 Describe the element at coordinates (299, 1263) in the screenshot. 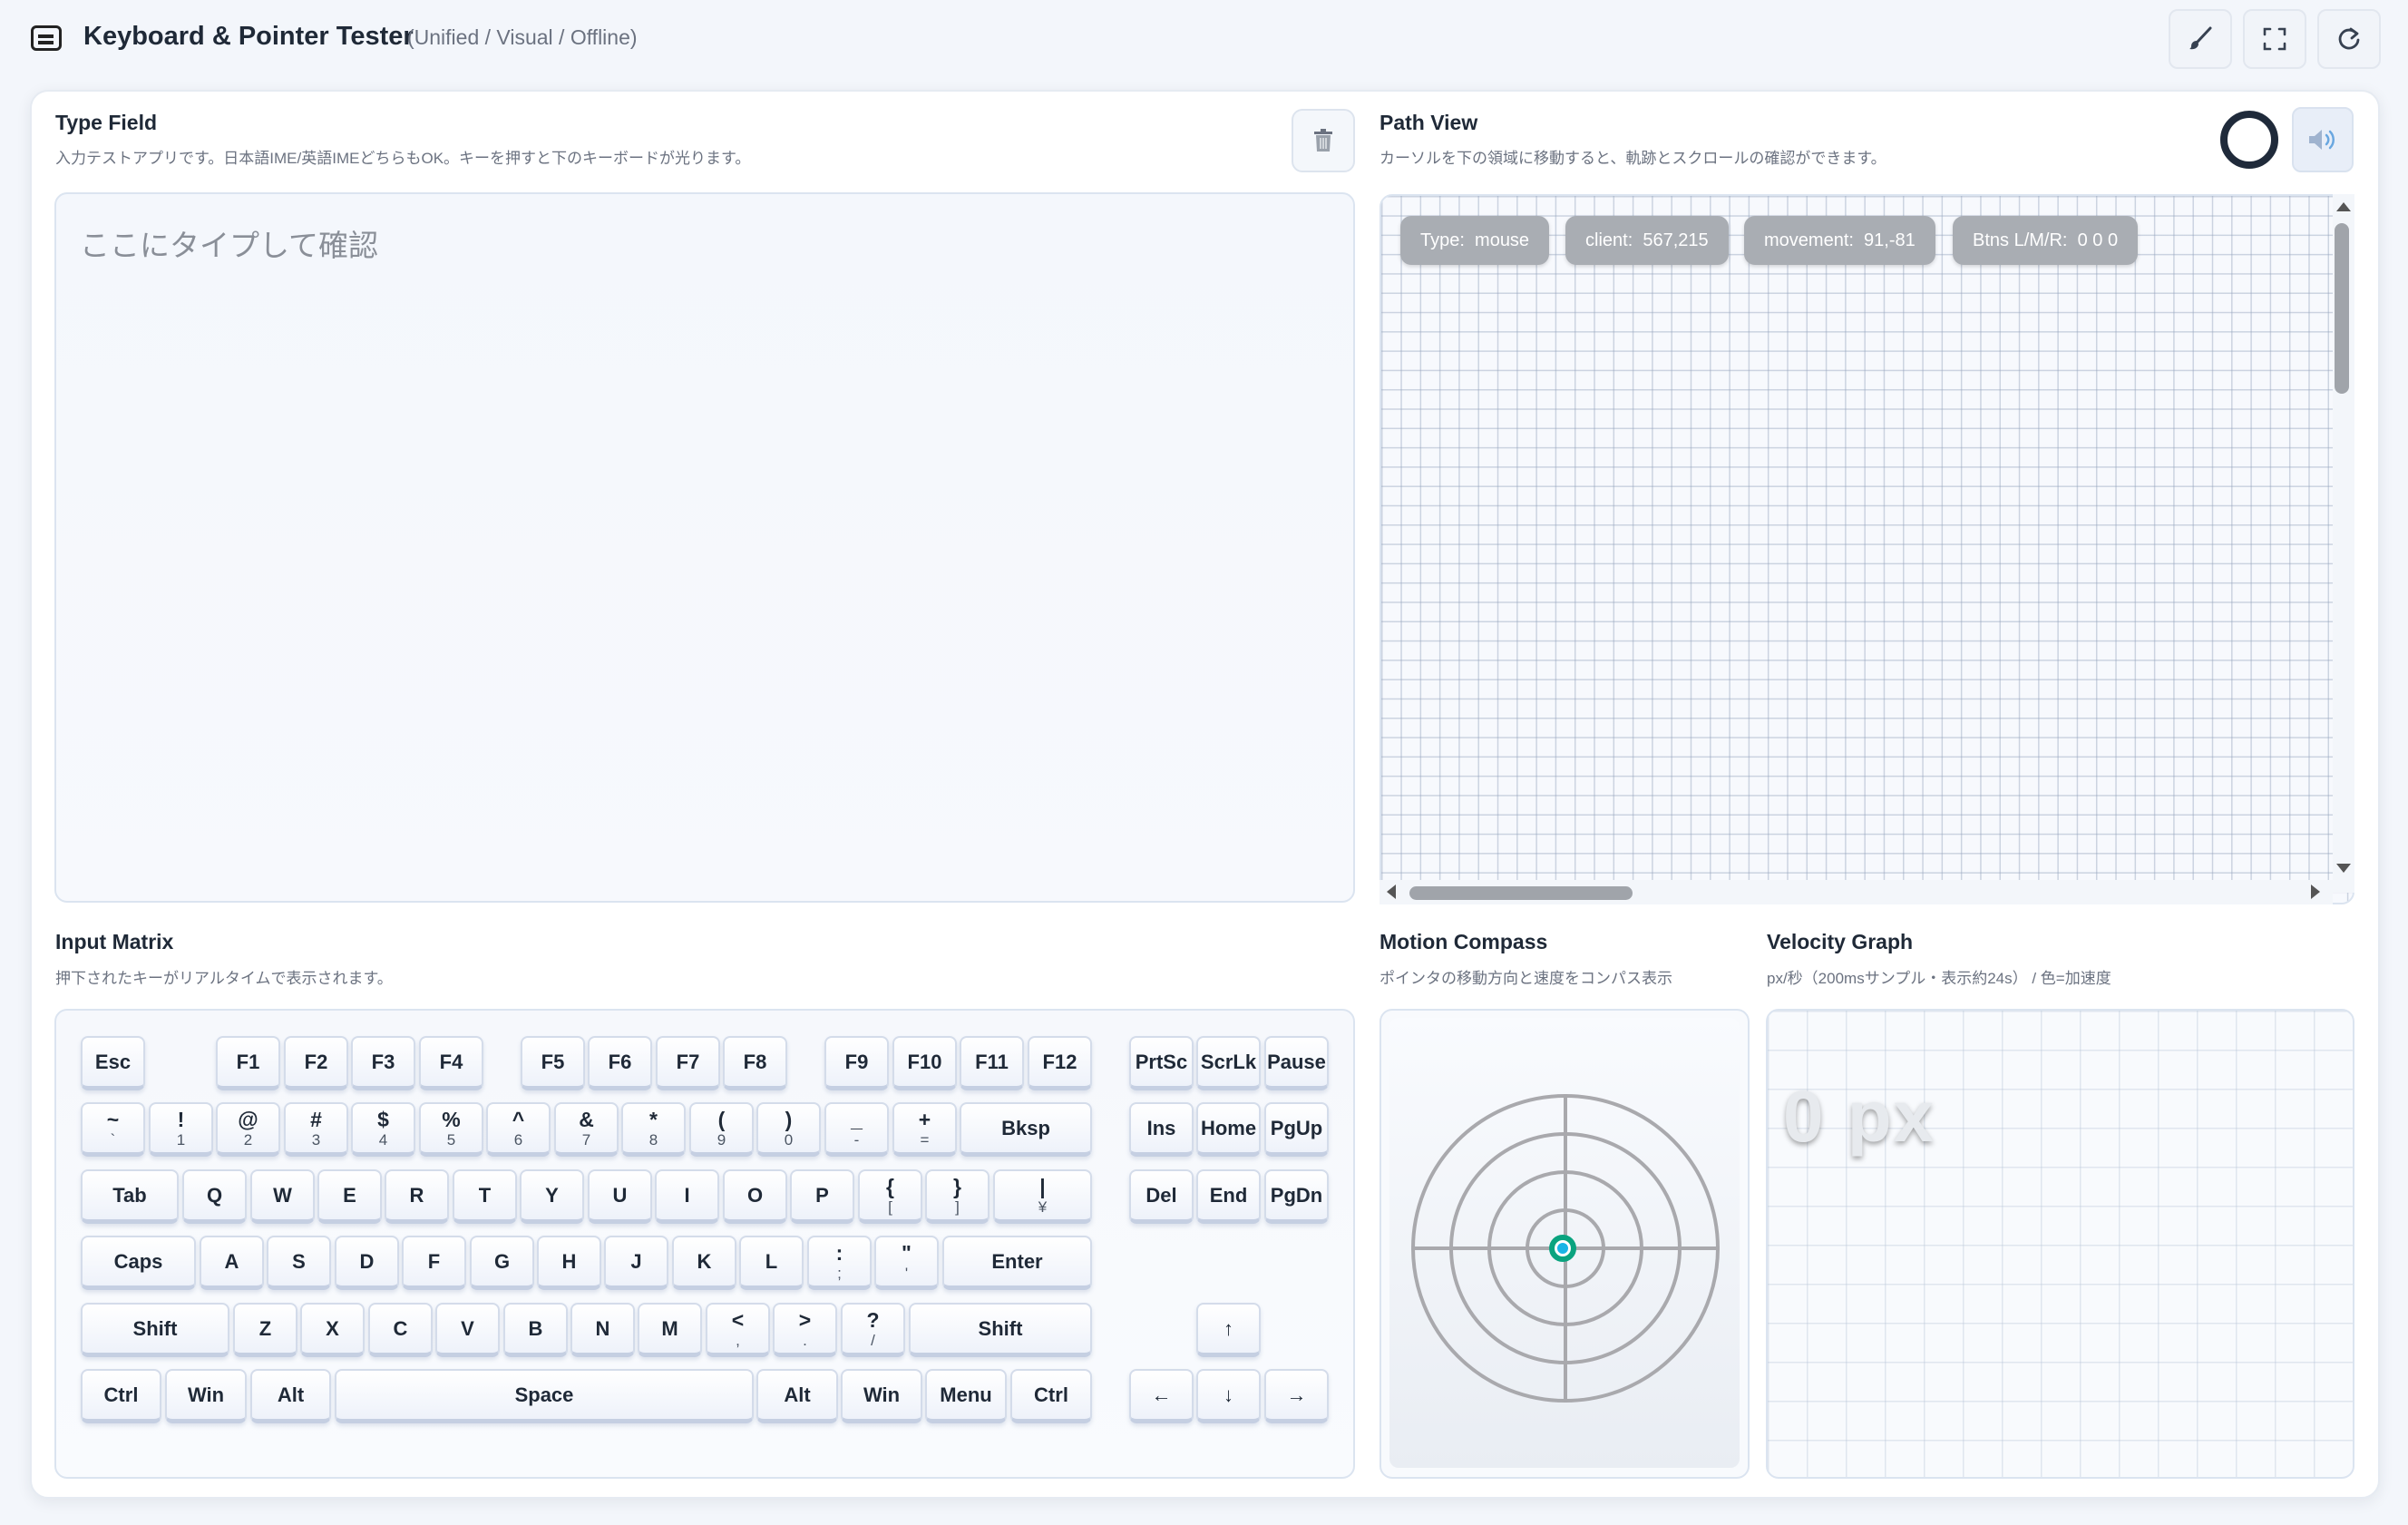

I see `key-s: S` at that location.